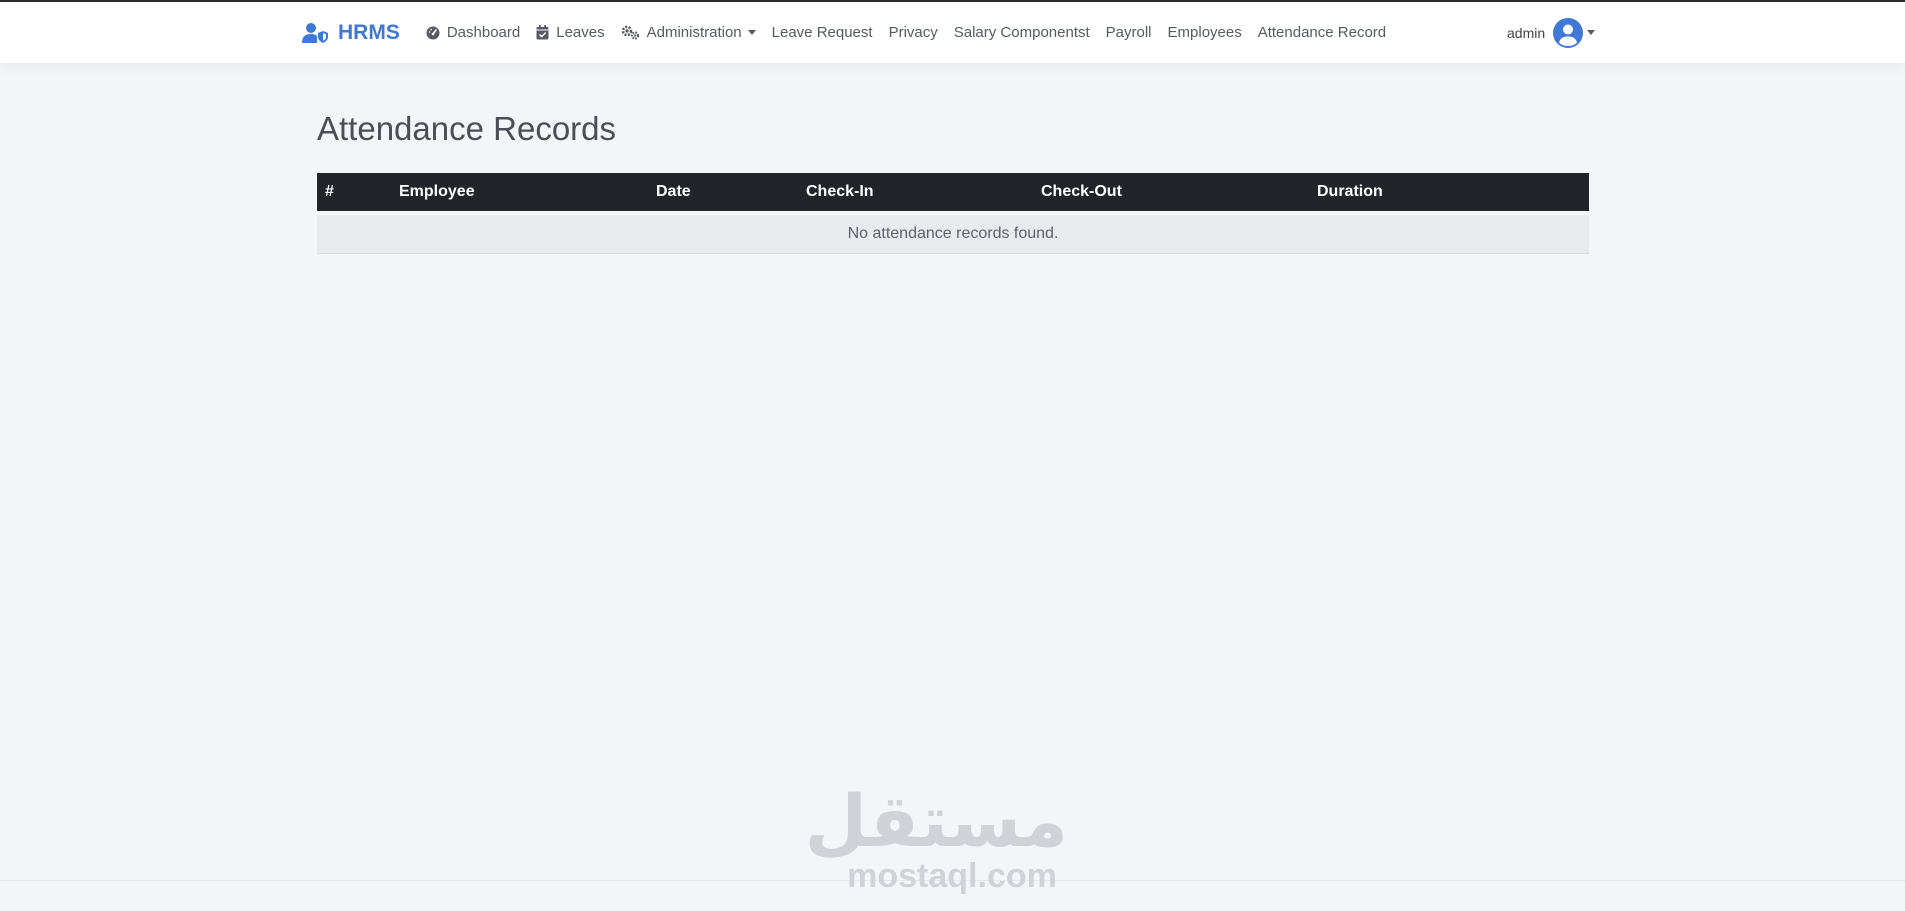 The image size is (1905, 911). Describe the element at coordinates (467, 128) in the screenshot. I see `page-title: Attendance Records` at that location.